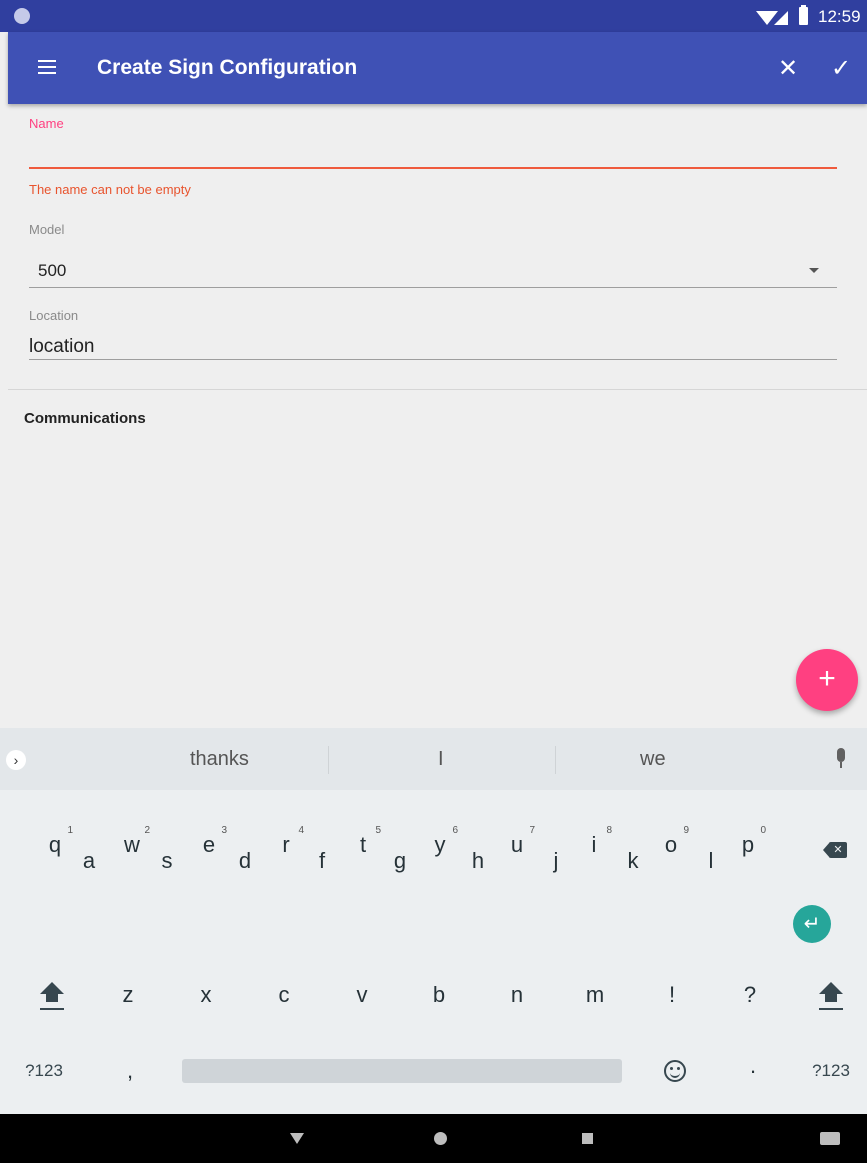 This screenshot has height=1163, width=867. What do you see at coordinates (284, 995) in the screenshot?
I see `key-c: c` at bounding box center [284, 995].